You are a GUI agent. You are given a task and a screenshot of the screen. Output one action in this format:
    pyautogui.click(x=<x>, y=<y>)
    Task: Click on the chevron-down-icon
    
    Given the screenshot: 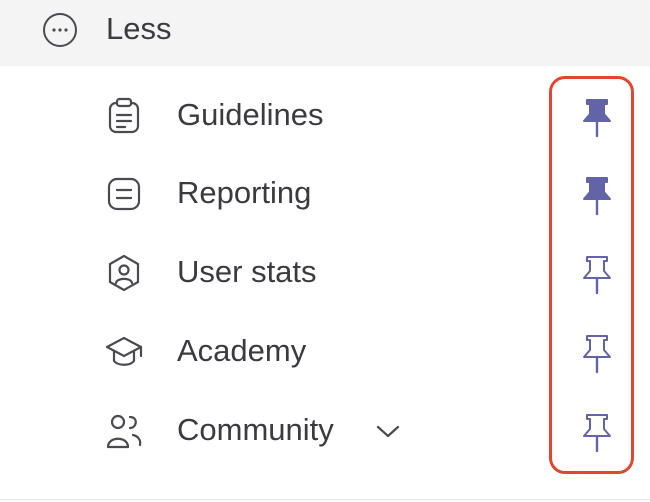 What is the action you would take?
    pyautogui.click(x=388, y=431)
    